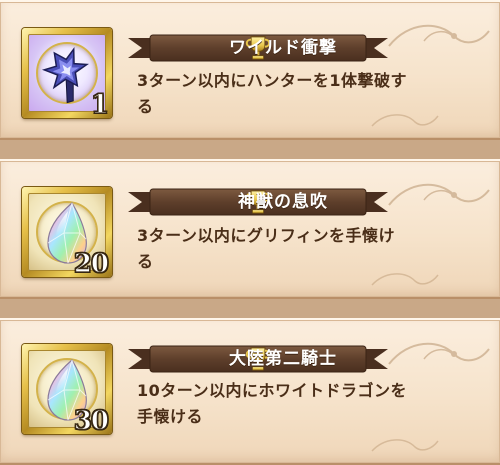  What do you see at coordinates (91, 420) in the screenshot?
I see `reward-count: 30` at bounding box center [91, 420].